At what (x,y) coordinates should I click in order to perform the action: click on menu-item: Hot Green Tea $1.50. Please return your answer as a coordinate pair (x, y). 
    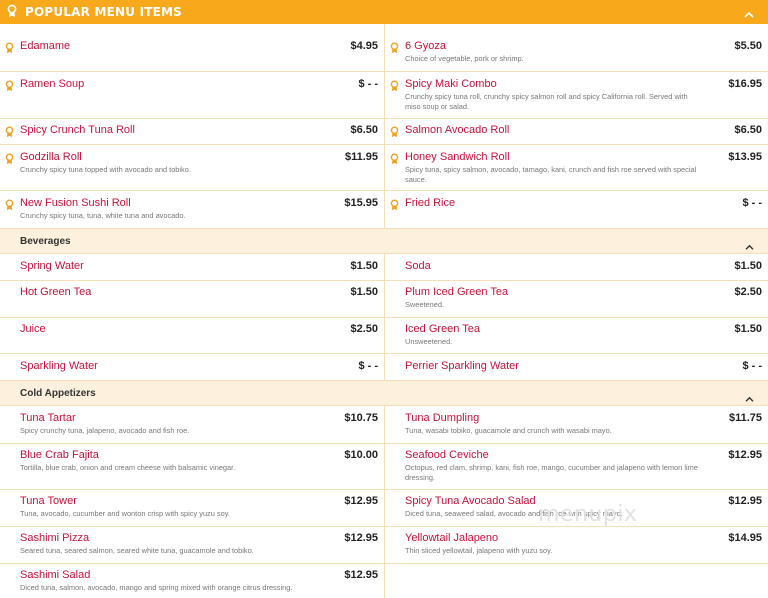
    Looking at the image, I should click on (192, 296).